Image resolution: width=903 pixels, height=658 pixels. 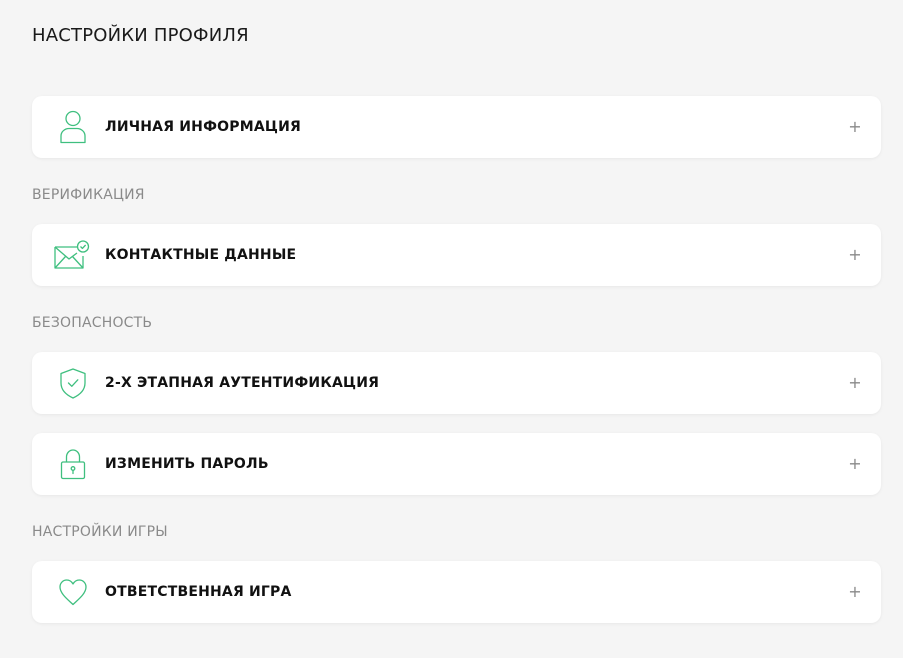 I want to click on contact-data-card: КОНТАКТНЫЕ ДАННЫЕ +, so click(x=456, y=255).